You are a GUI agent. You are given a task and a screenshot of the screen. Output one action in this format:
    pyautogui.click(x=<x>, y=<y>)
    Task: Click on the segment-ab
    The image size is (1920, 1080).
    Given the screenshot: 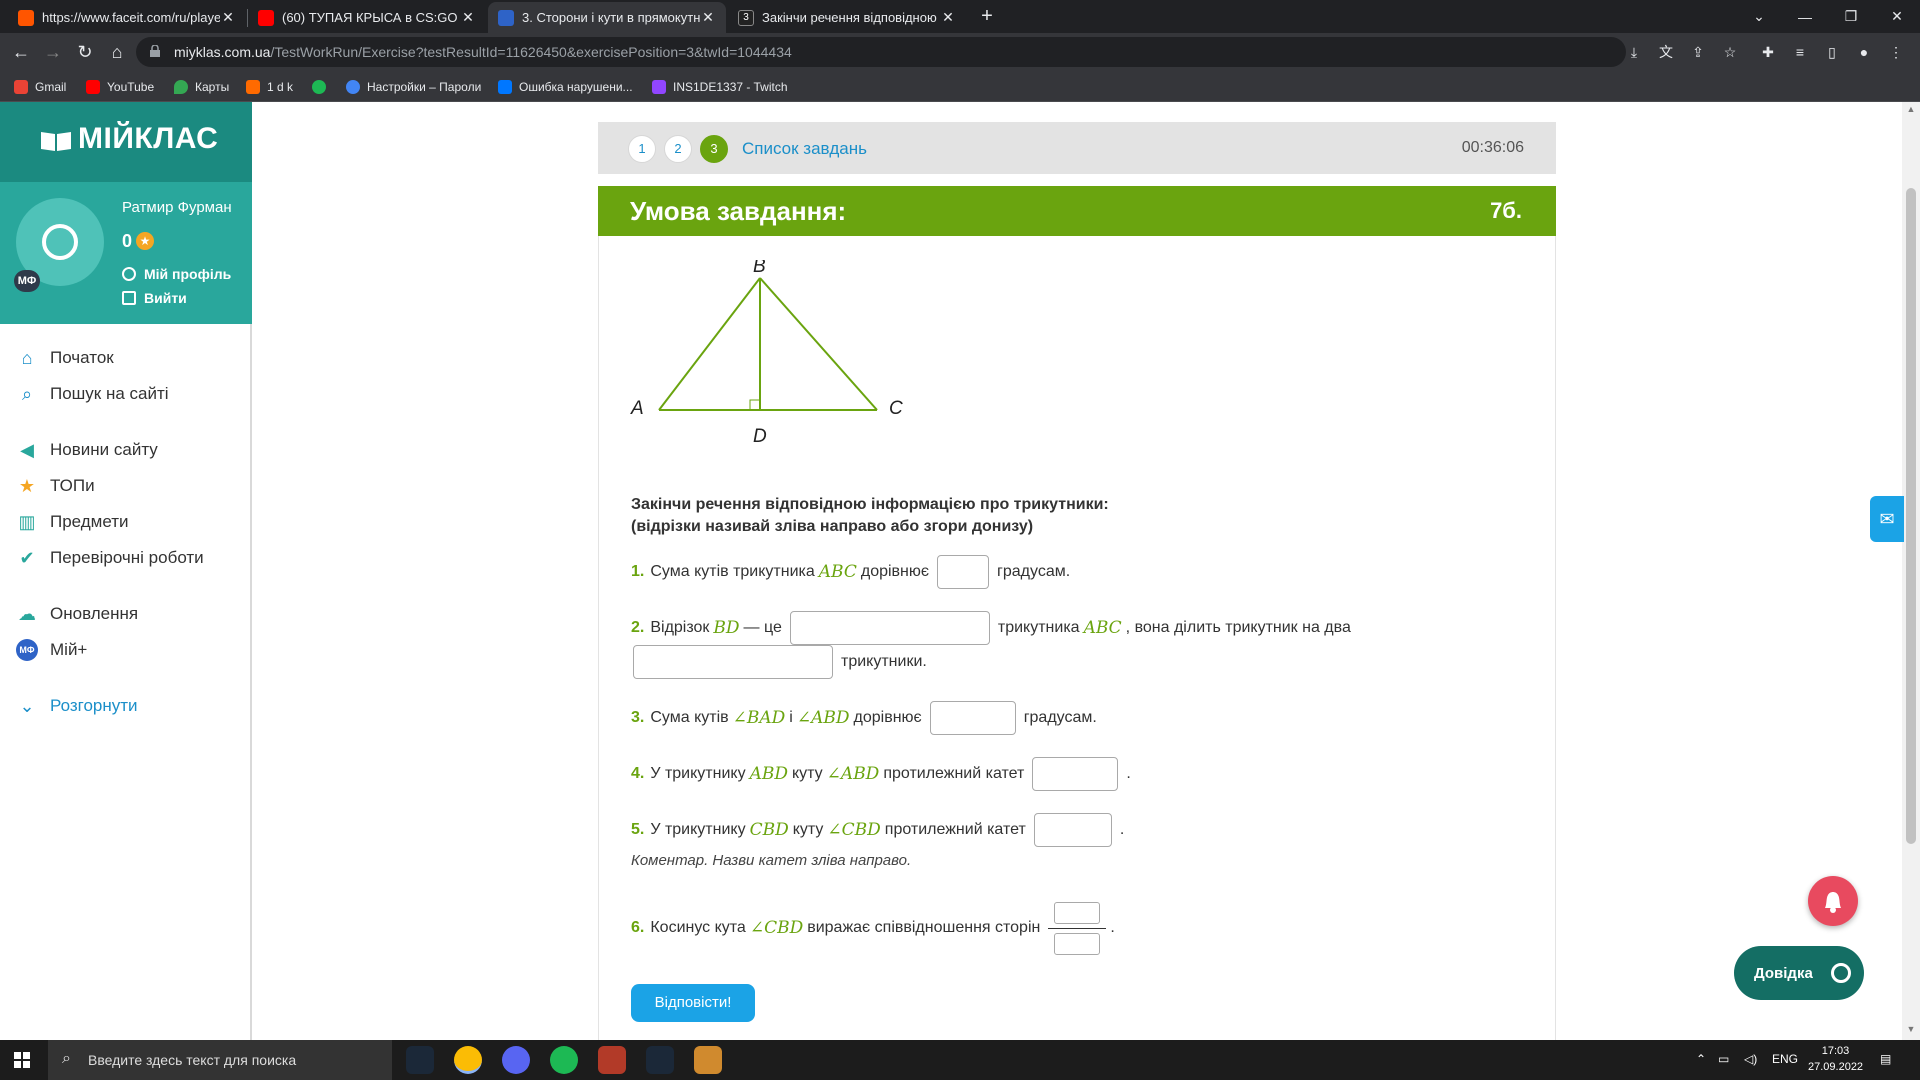 What is the action you would take?
    pyautogui.click(x=709, y=344)
    